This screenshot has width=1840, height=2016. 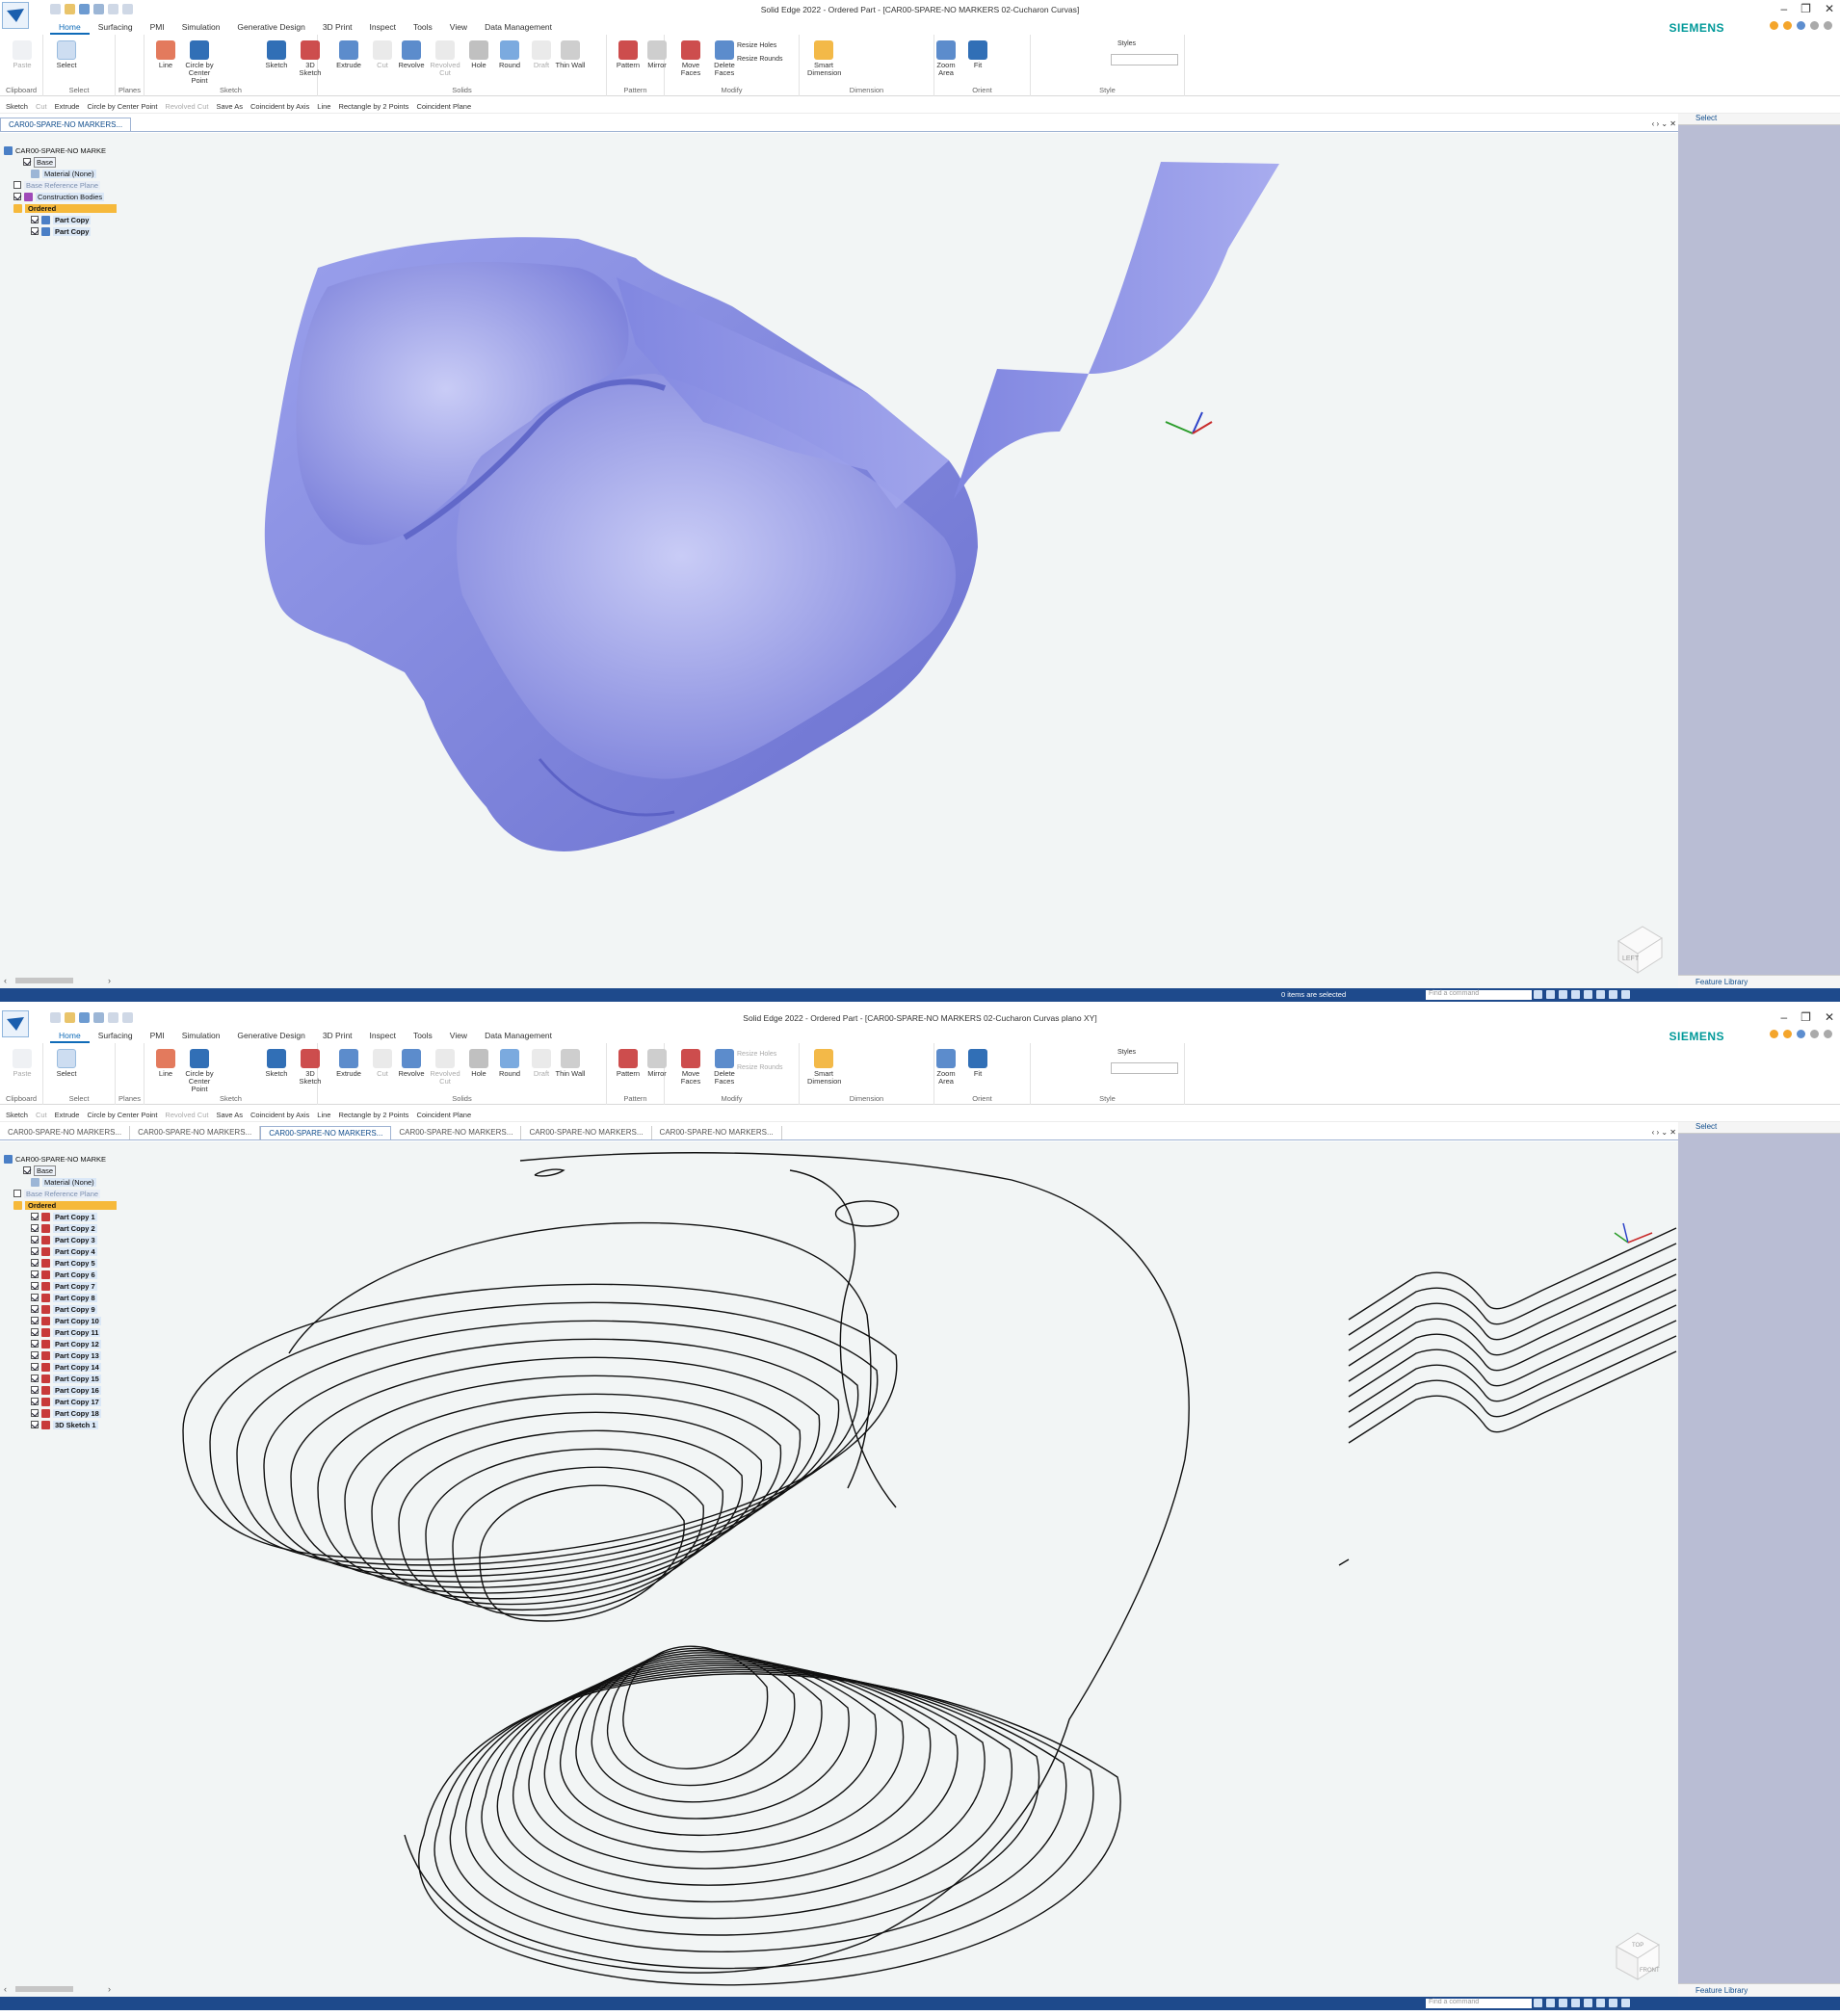 What do you see at coordinates (17, 106) in the screenshot?
I see `command-sketch: Sketch` at bounding box center [17, 106].